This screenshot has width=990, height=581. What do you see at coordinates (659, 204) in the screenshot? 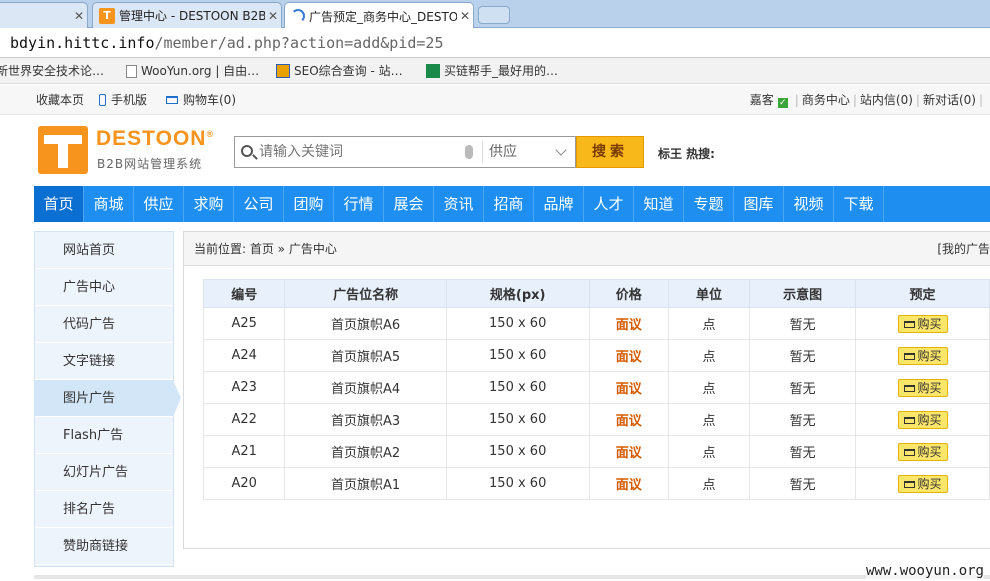
I see `nav-item: 知道` at bounding box center [659, 204].